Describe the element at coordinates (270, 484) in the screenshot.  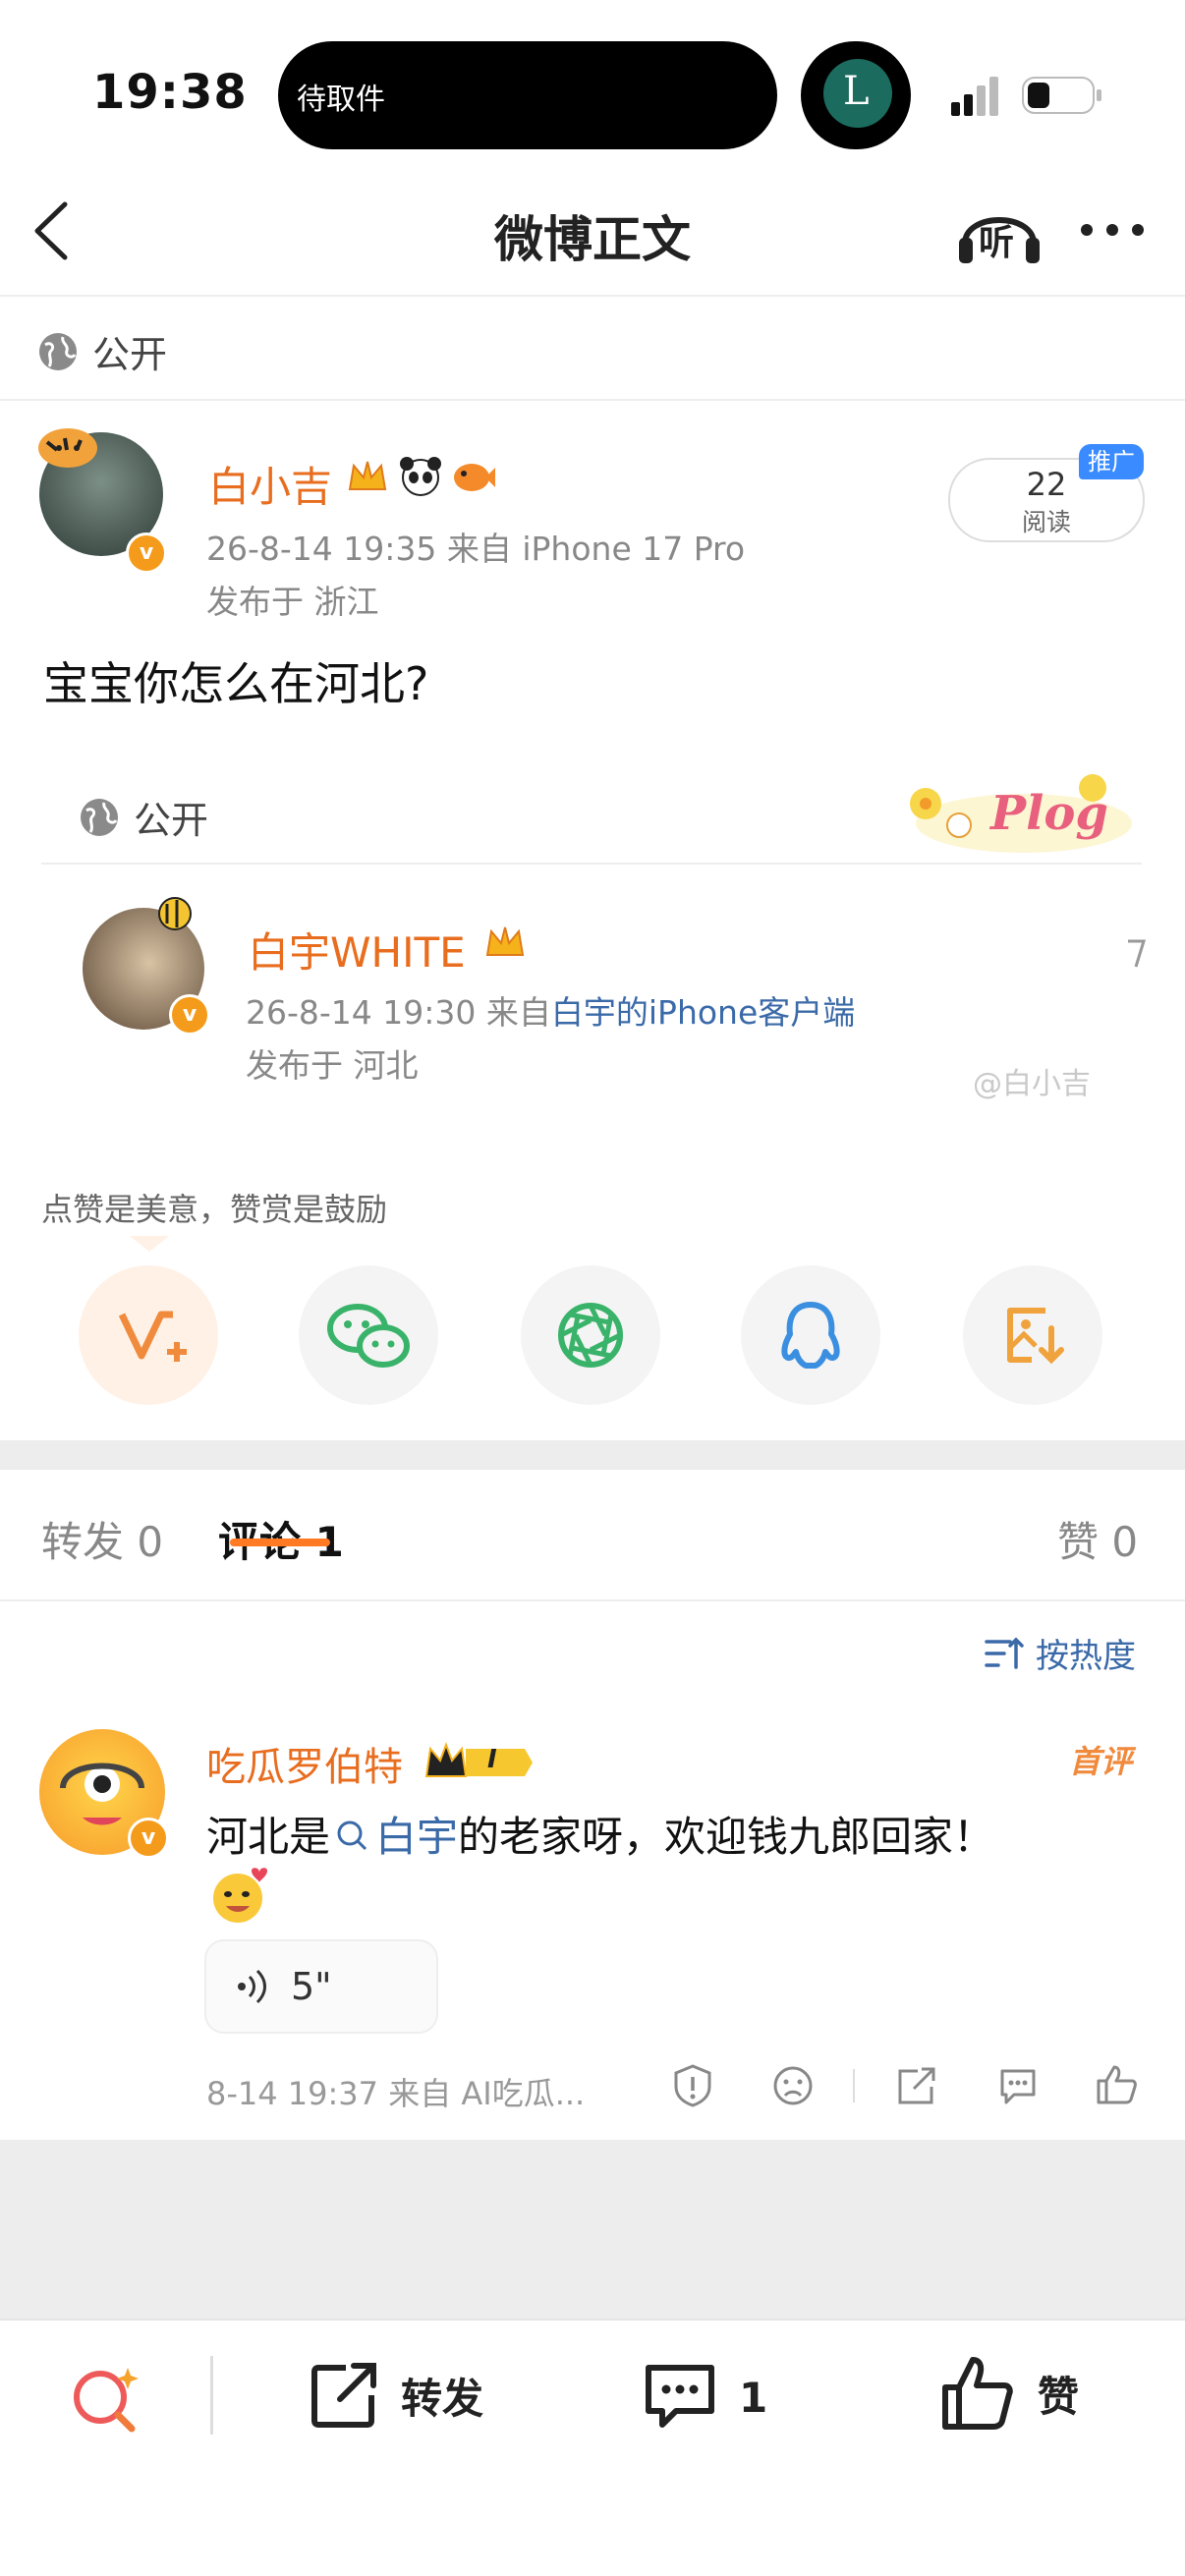
I see `post-author-name: 白小吉` at that location.